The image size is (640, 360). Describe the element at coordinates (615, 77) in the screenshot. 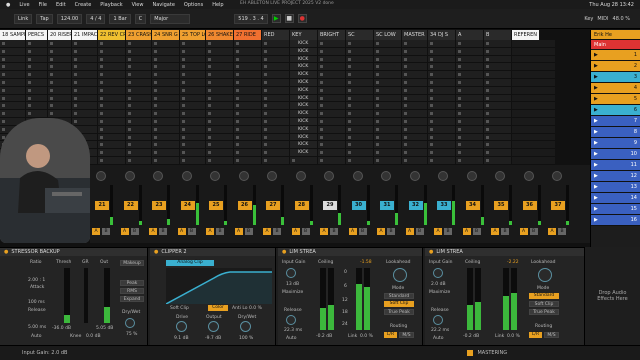

I see `scene-launch: ▶ 3` at that location.